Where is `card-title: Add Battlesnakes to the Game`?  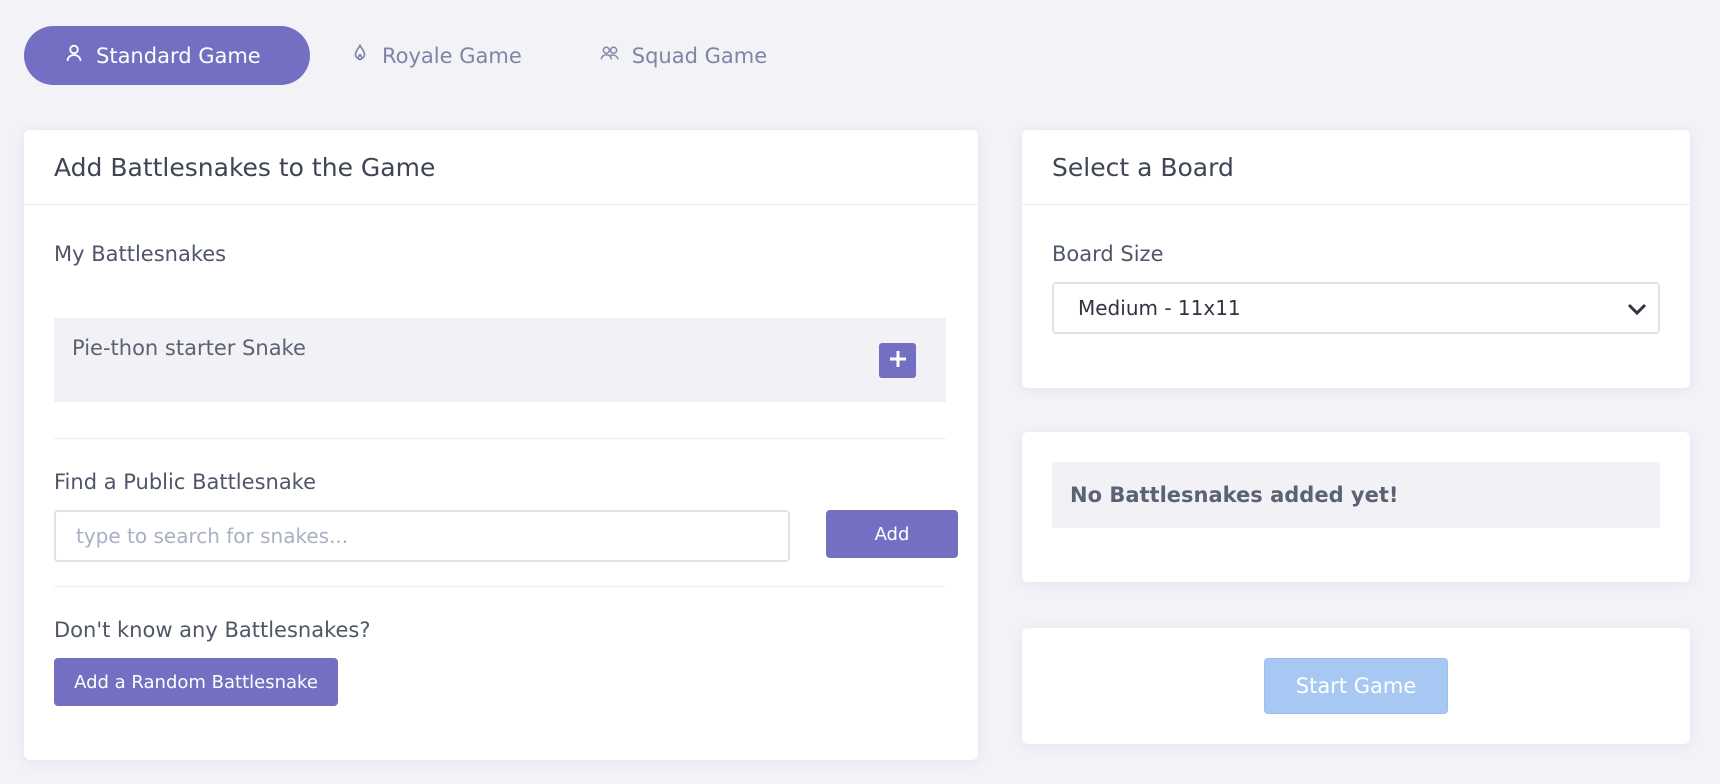 card-title: Add Battlesnakes to the Game is located at coordinates (501, 167).